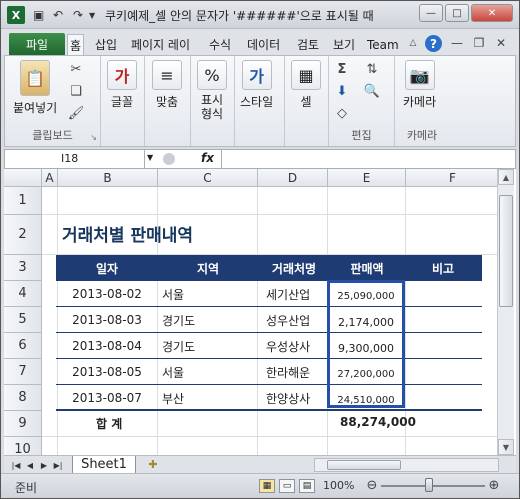  I want to click on help-icon: ?, so click(433, 43).